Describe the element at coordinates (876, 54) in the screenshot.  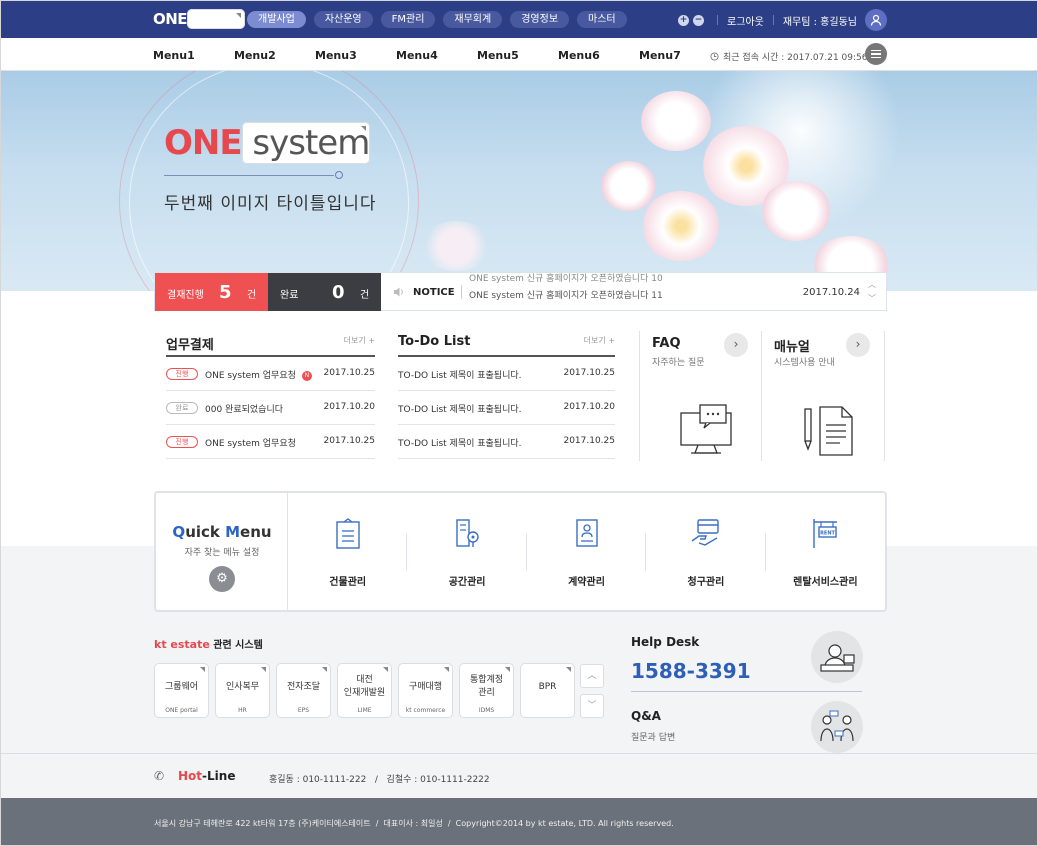
I see `hamburger-menu-icon` at that location.